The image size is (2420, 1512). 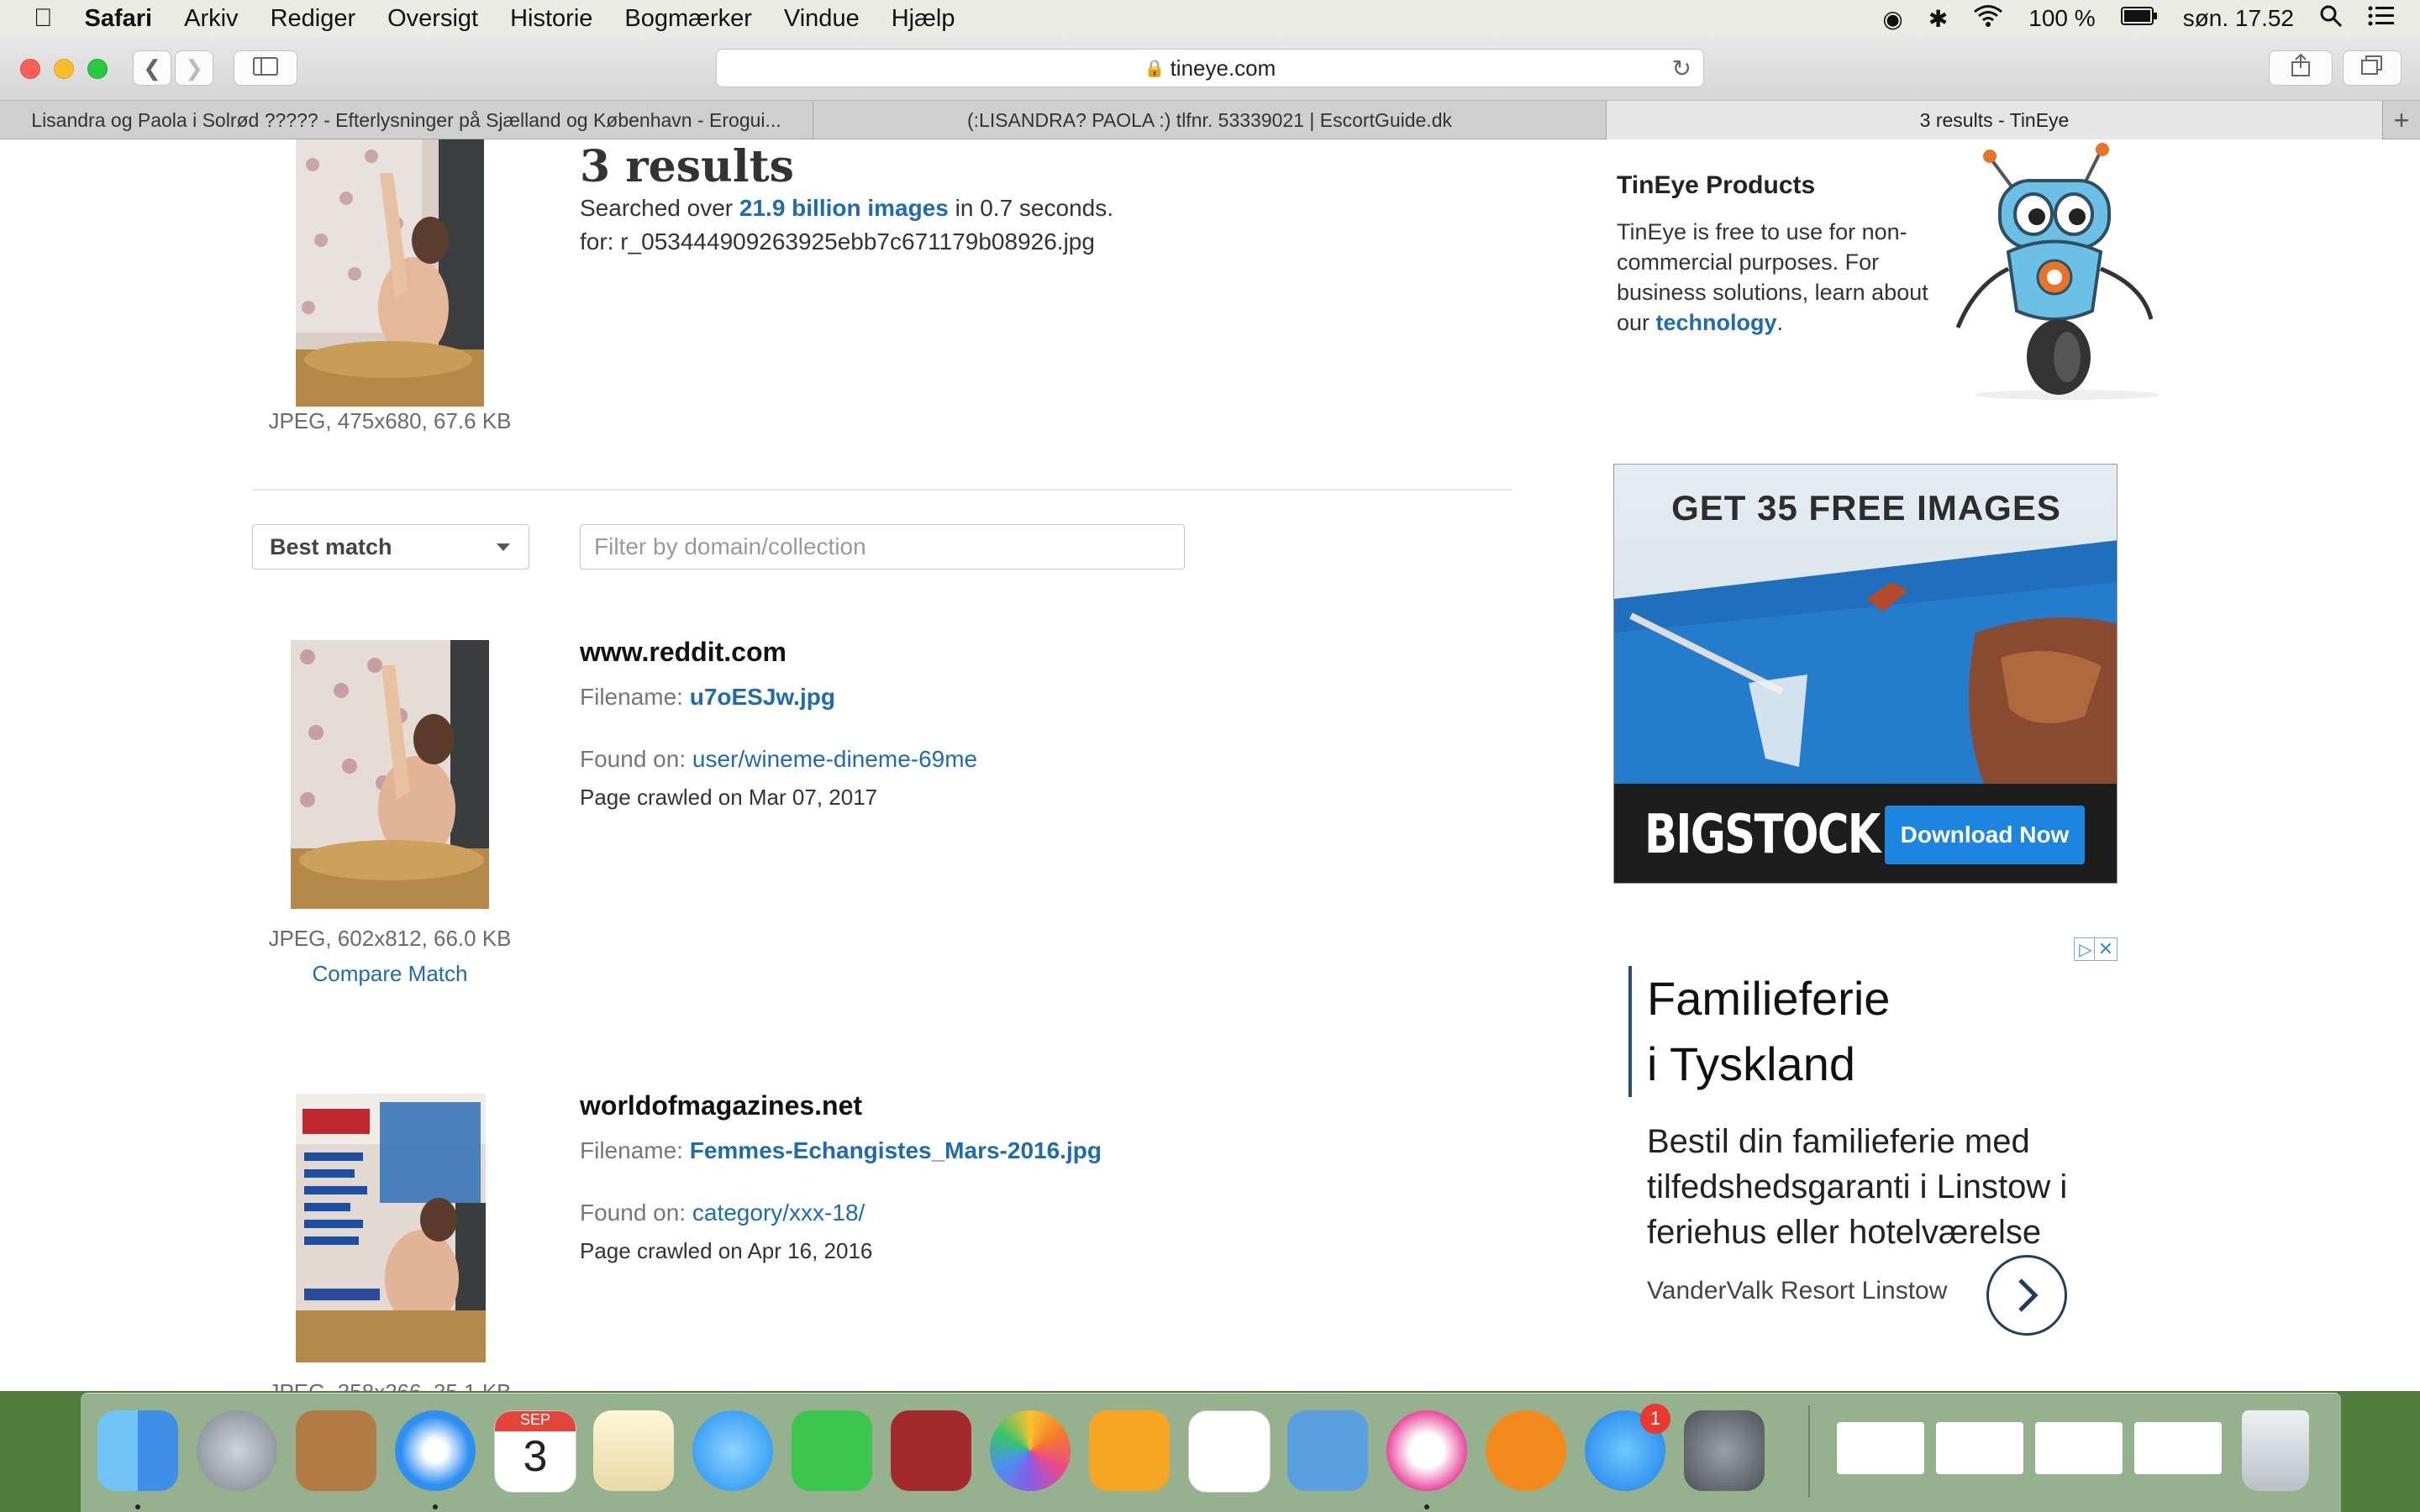 What do you see at coordinates (390, 1385) in the screenshot?
I see `result-image-meta: JPEG, 358x266, 35.1 KB` at bounding box center [390, 1385].